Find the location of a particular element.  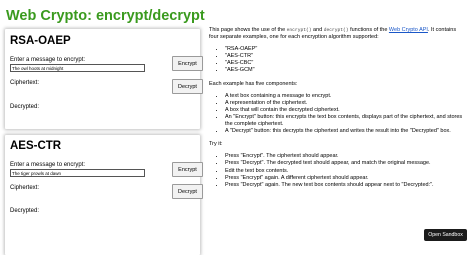

try-label: Try it: is located at coordinates (216, 144).